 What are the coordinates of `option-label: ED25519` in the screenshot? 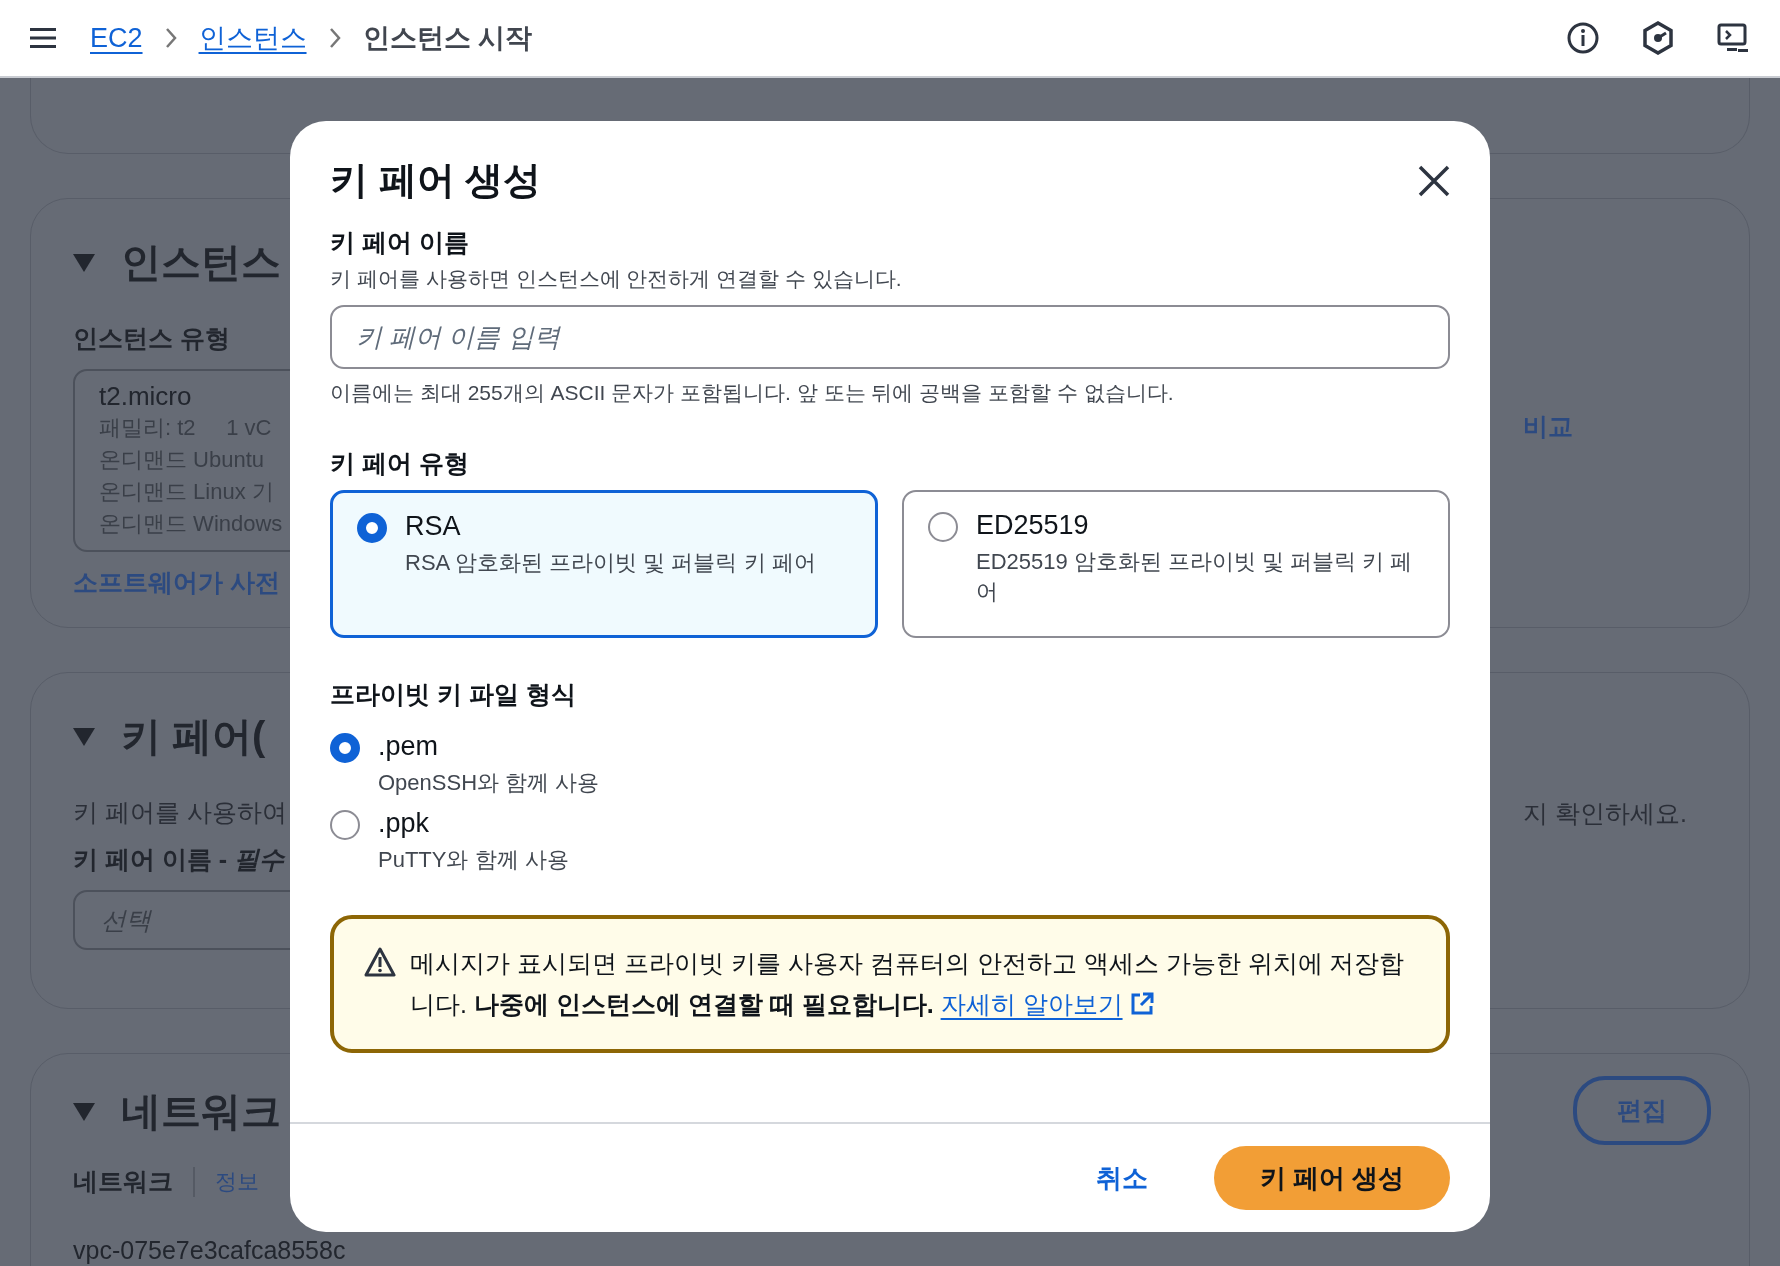 It's located at (1032, 525).